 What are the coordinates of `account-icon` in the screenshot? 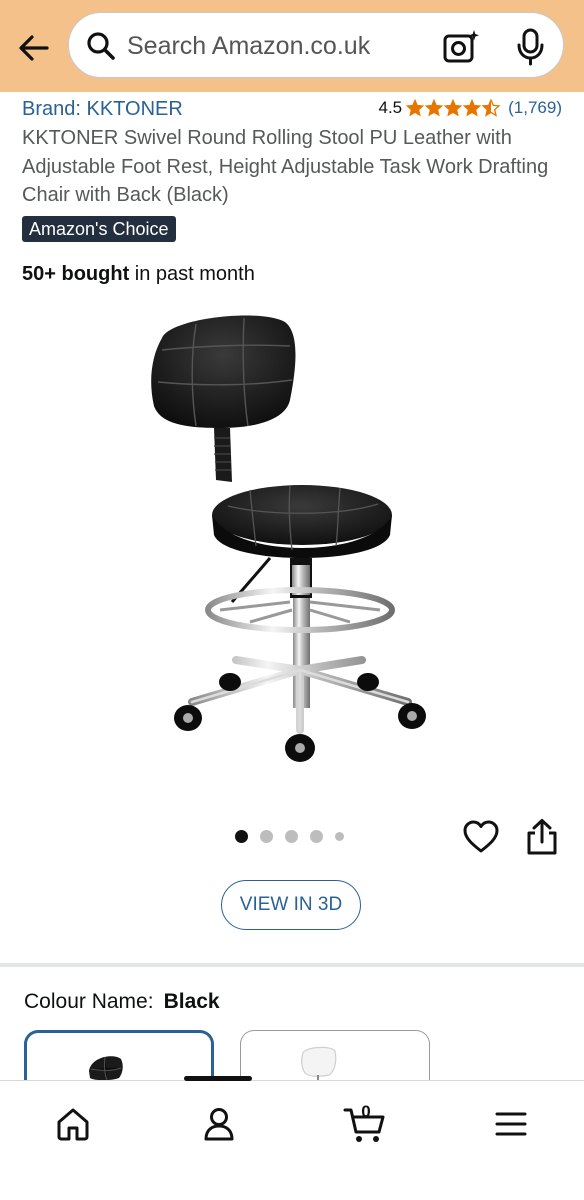 It's located at (219, 1124).